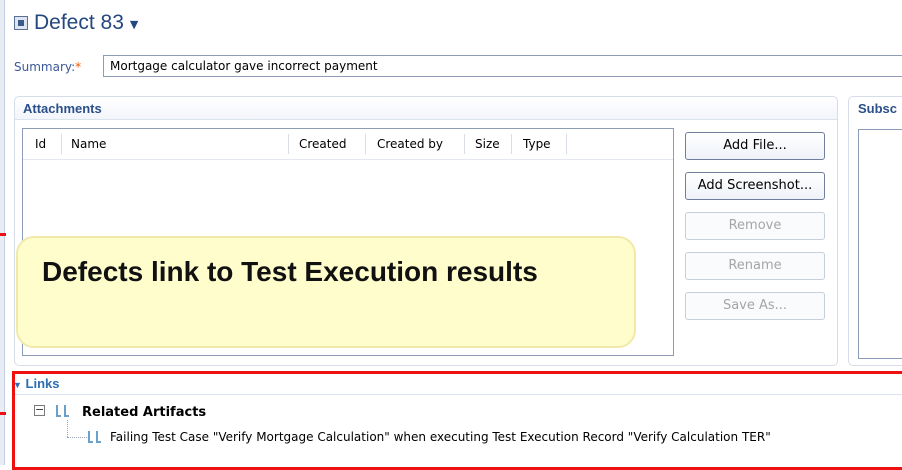 This screenshot has height=470, width=902. I want to click on column-header-type: Type, so click(537, 144).